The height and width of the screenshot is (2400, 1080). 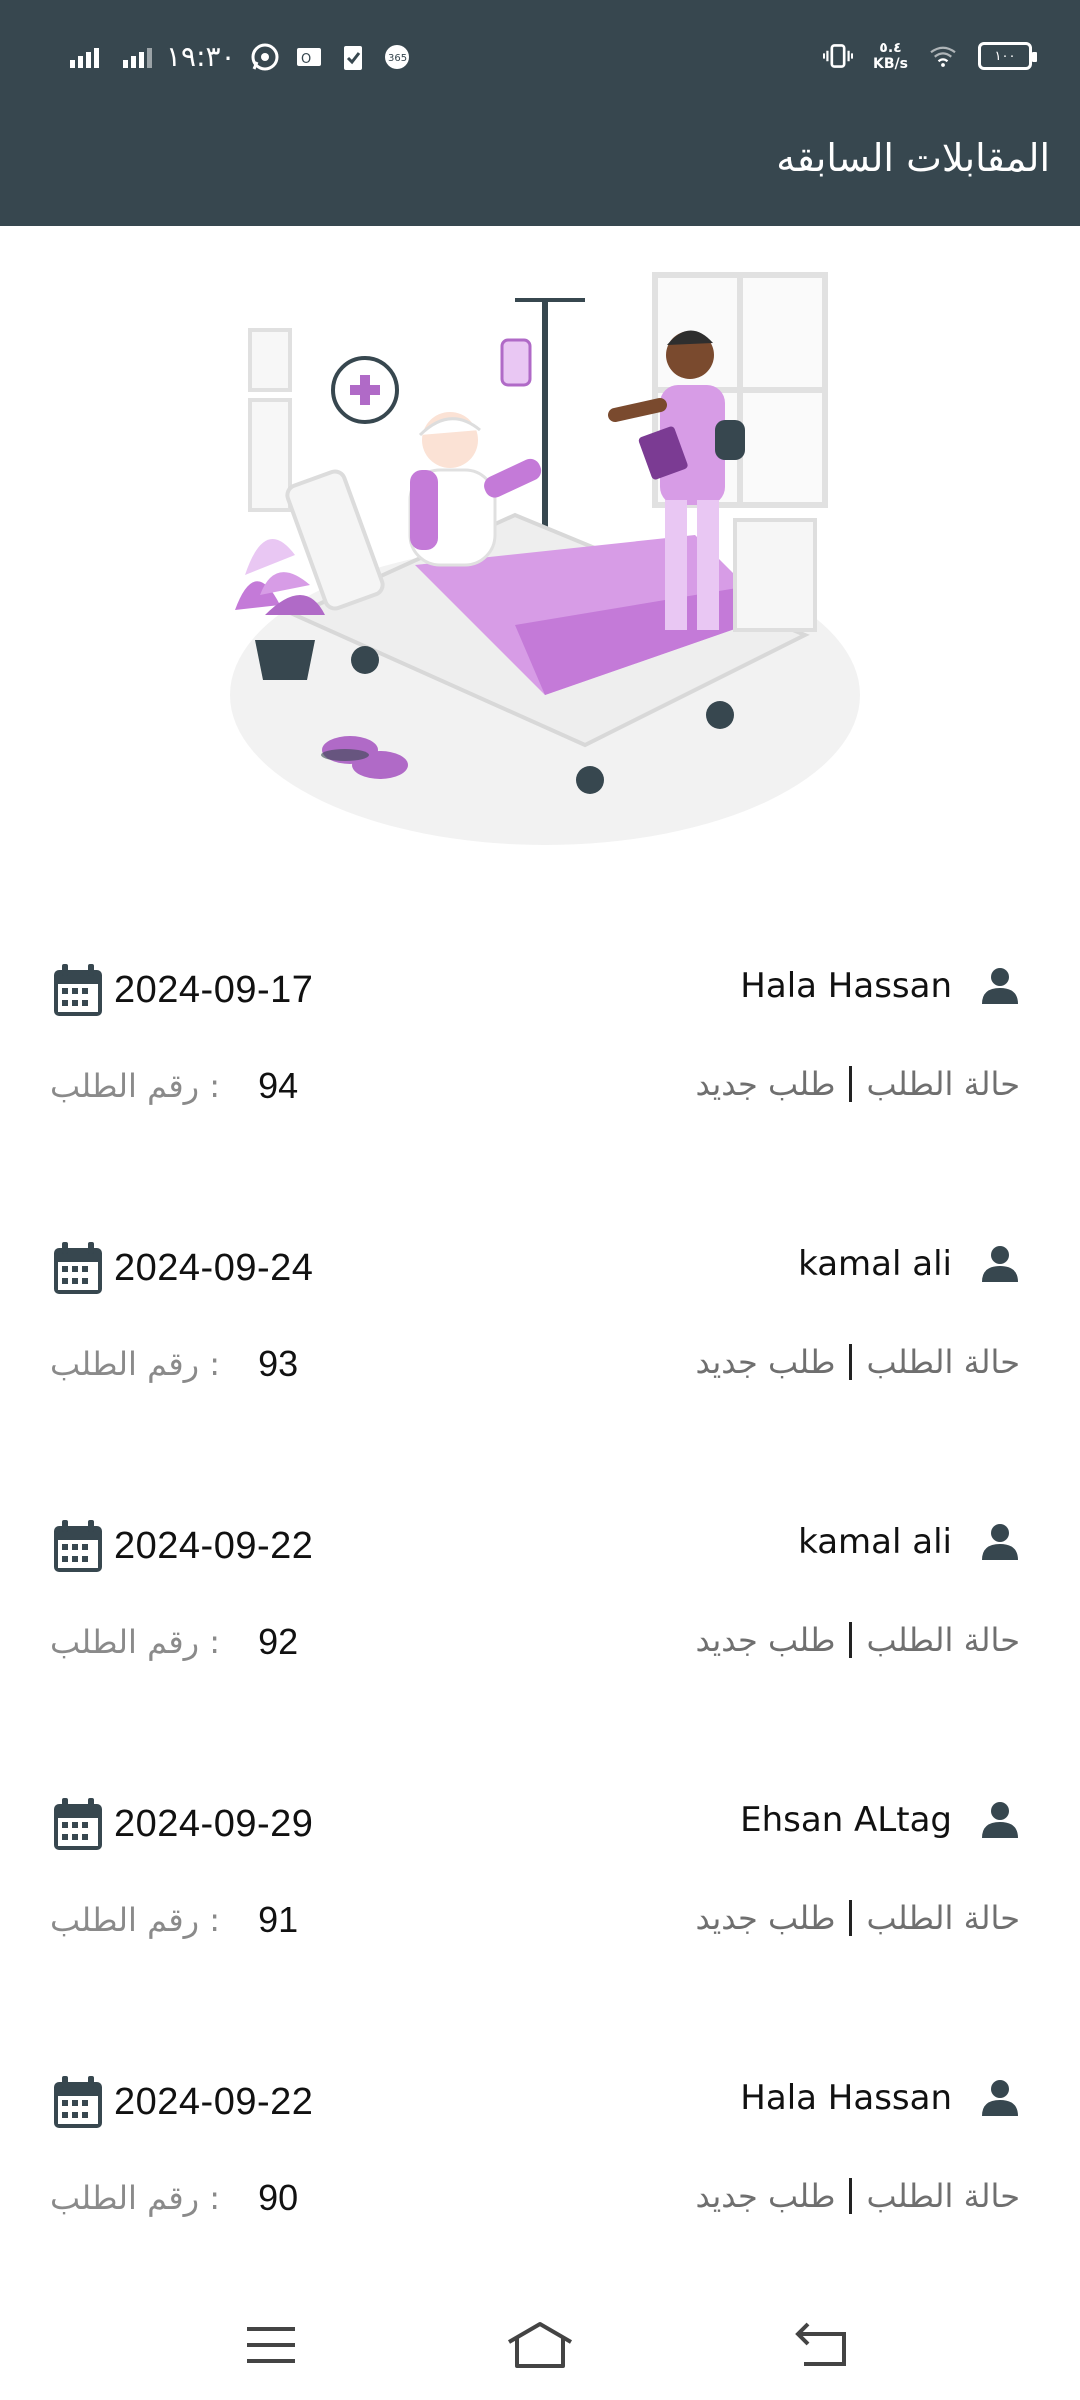 What do you see at coordinates (201, 56) in the screenshot?
I see `status-time: ١٩:٣٠` at bounding box center [201, 56].